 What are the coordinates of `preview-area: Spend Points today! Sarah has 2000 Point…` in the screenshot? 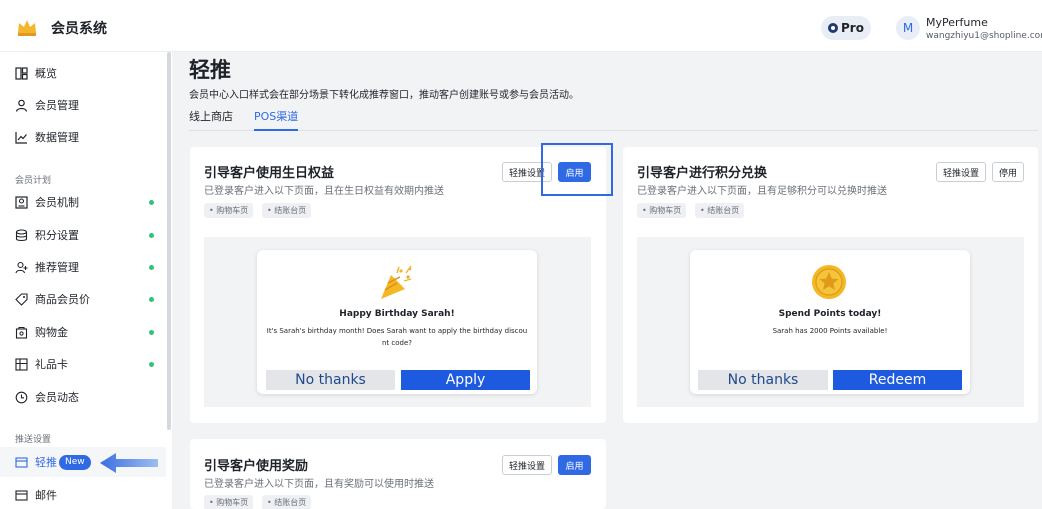 It's located at (830, 322).